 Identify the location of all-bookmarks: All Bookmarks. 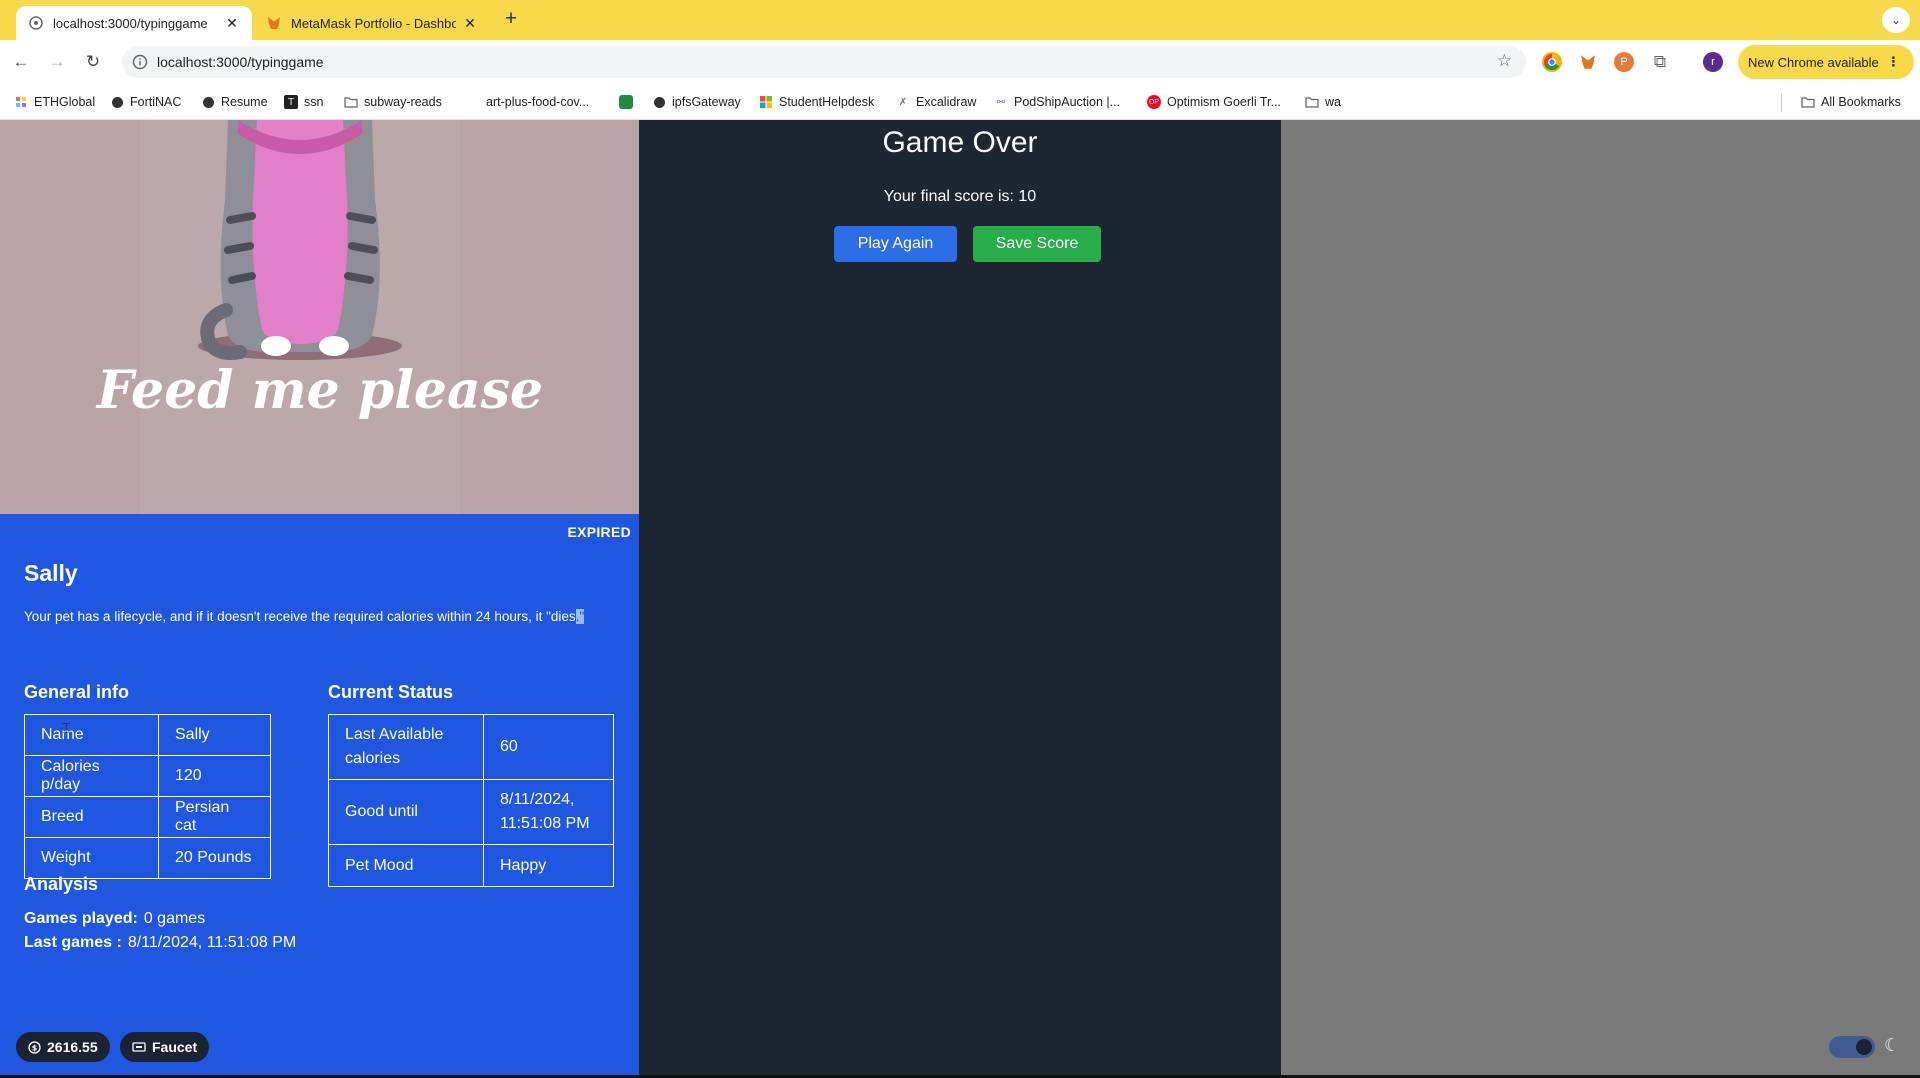
(1851, 102).